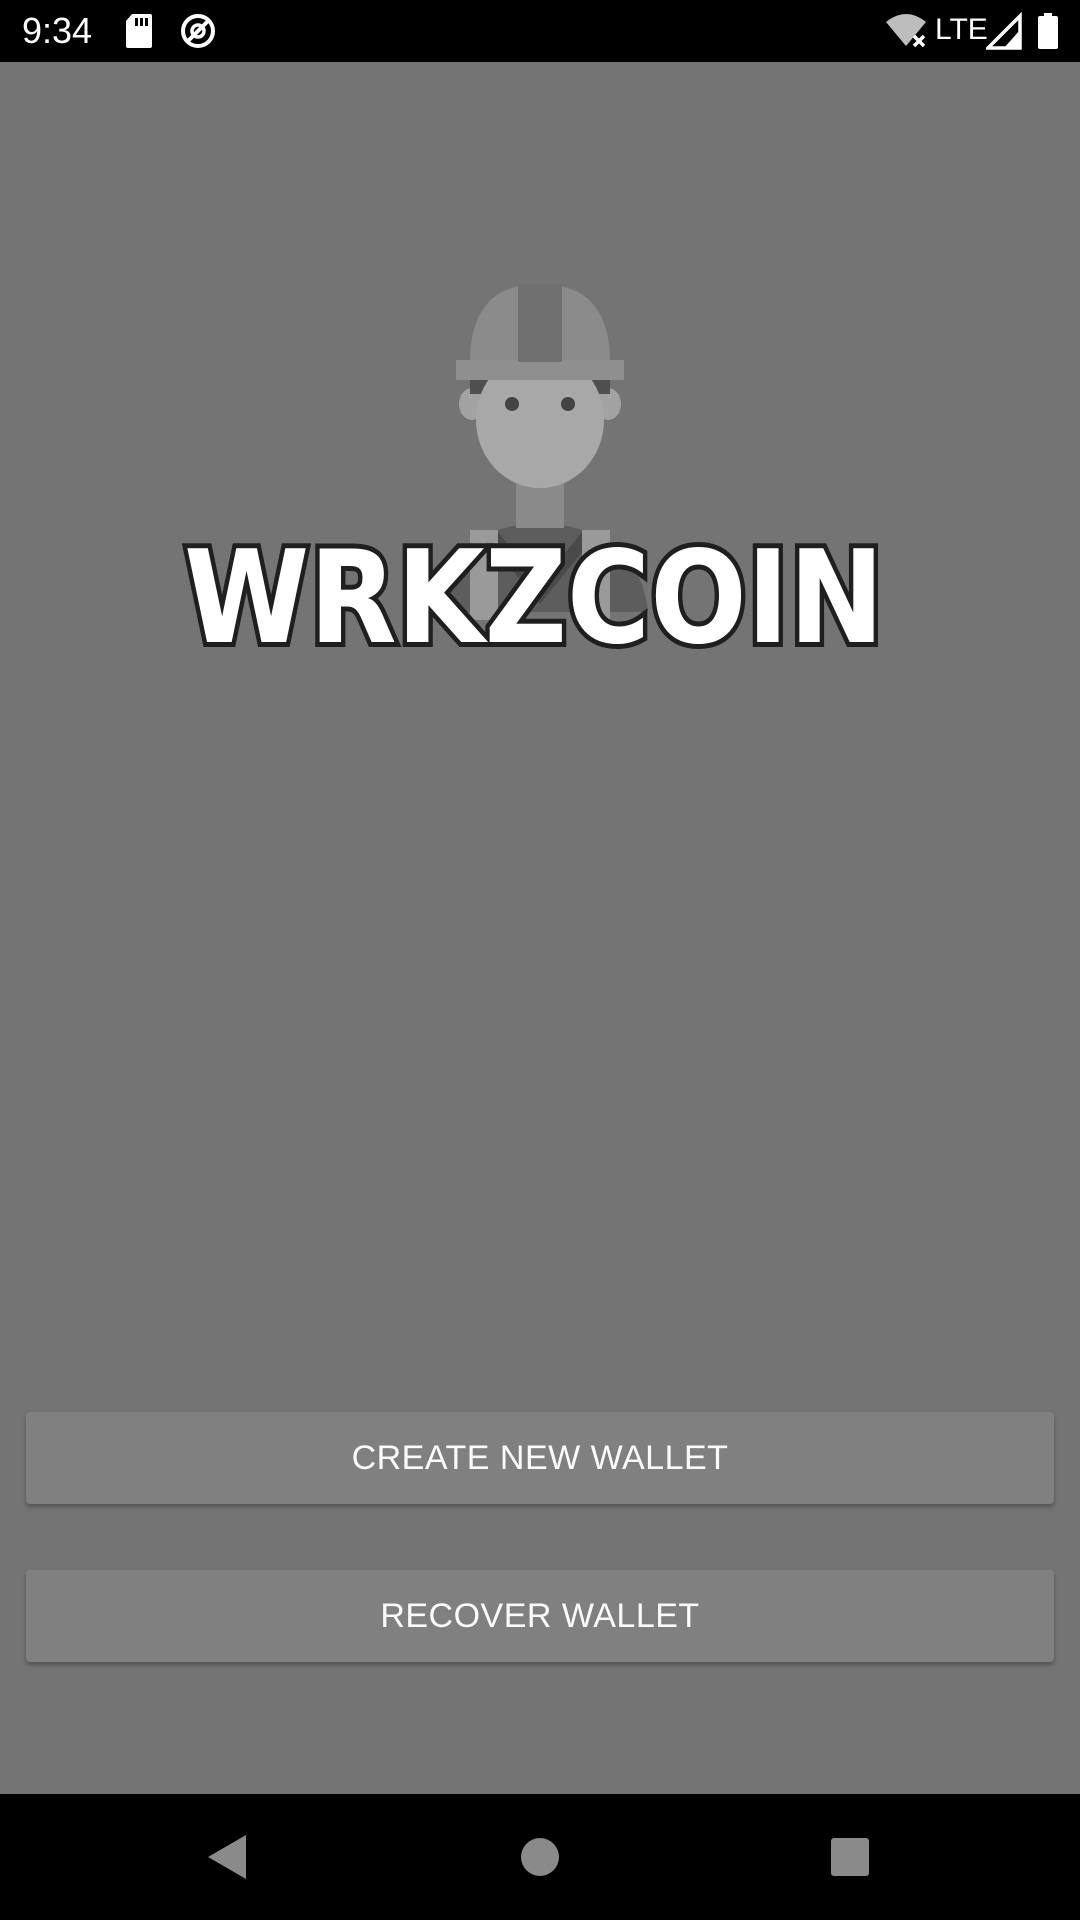  I want to click on worker-icon: WRKZCOIN, so click(534, 468).